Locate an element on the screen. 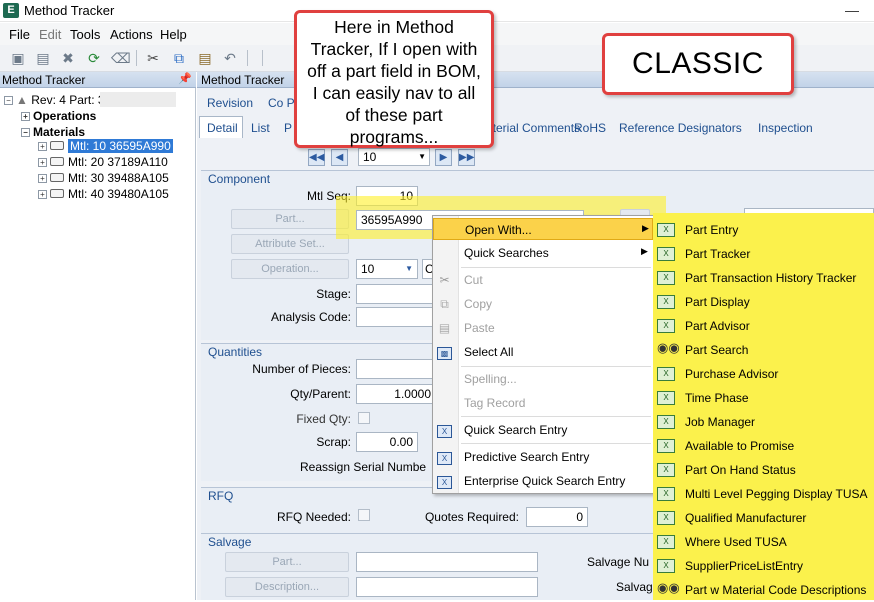  callout-line: Here in Method is located at coordinates (394, 27).